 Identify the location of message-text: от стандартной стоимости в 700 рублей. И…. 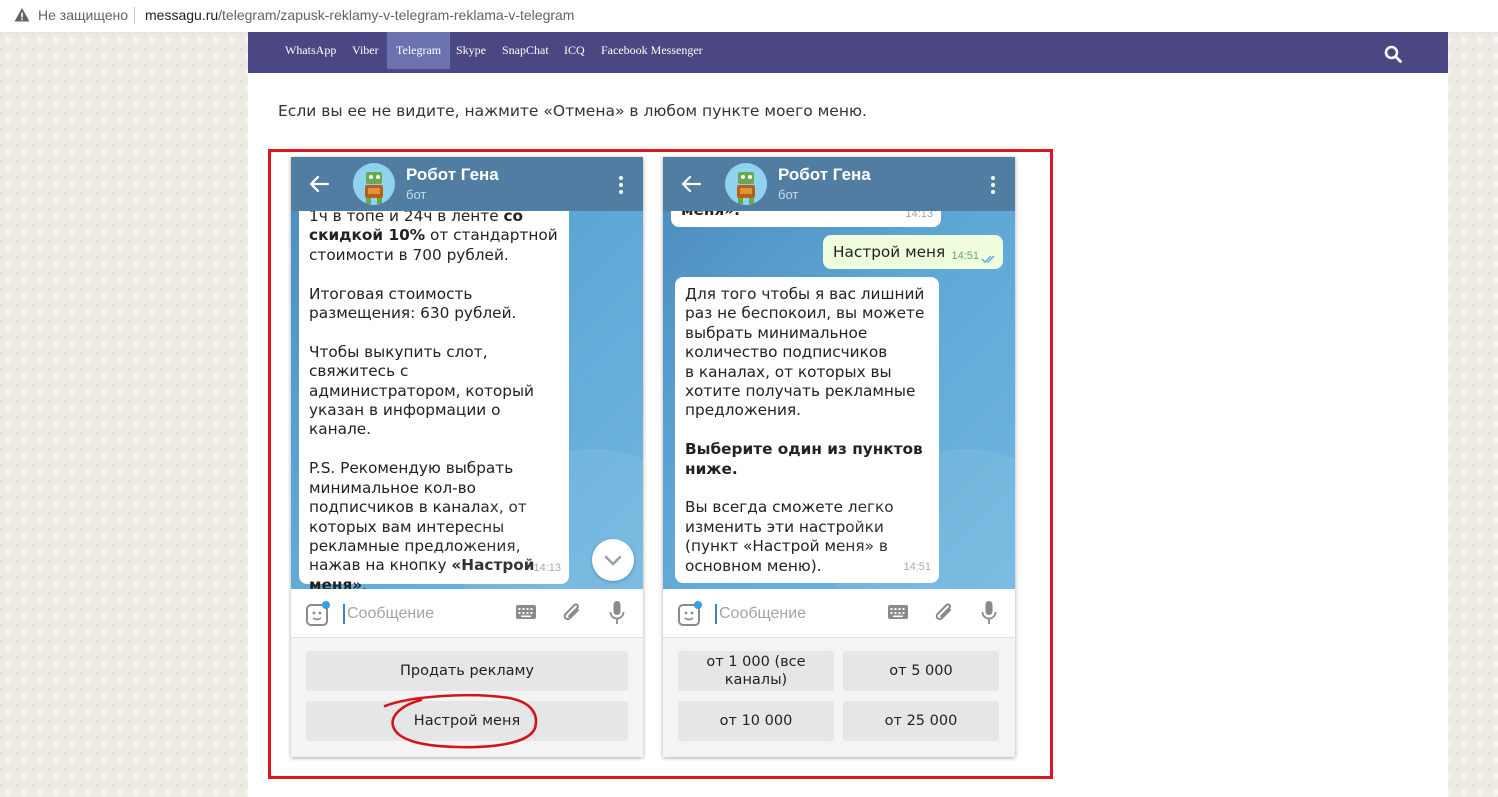
(433, 400).